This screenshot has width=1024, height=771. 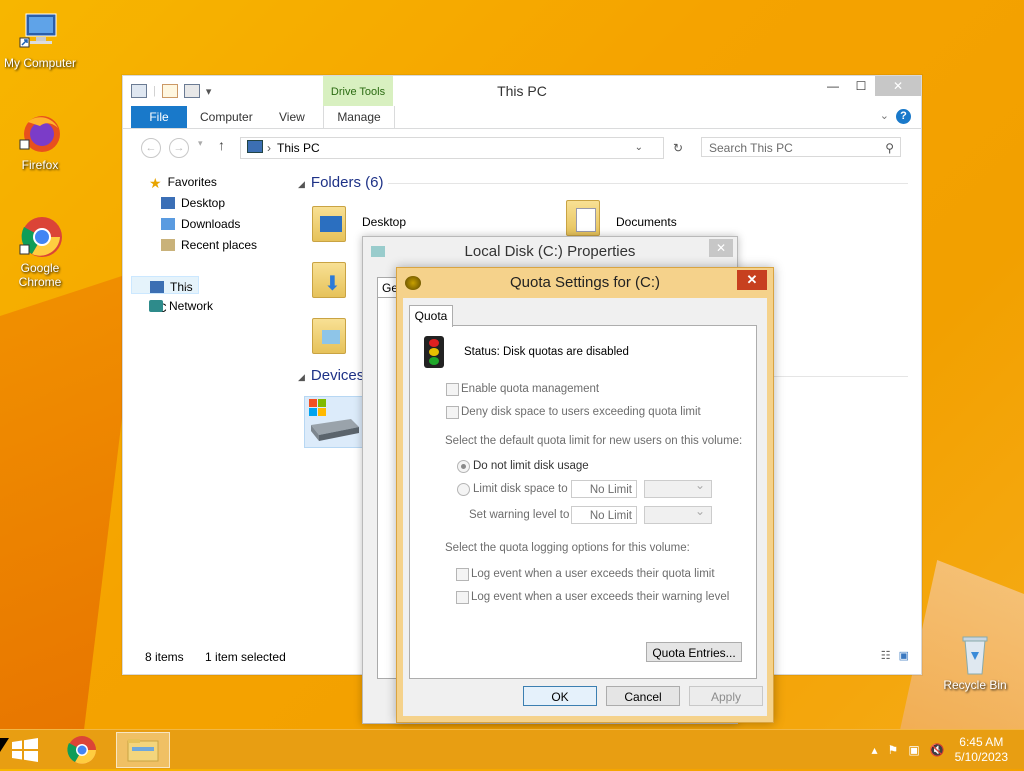 What do you see at coordinates (678, 148) in the screenshot?
I see `refresh-icon: ↻` at bounding box center [678, 148].